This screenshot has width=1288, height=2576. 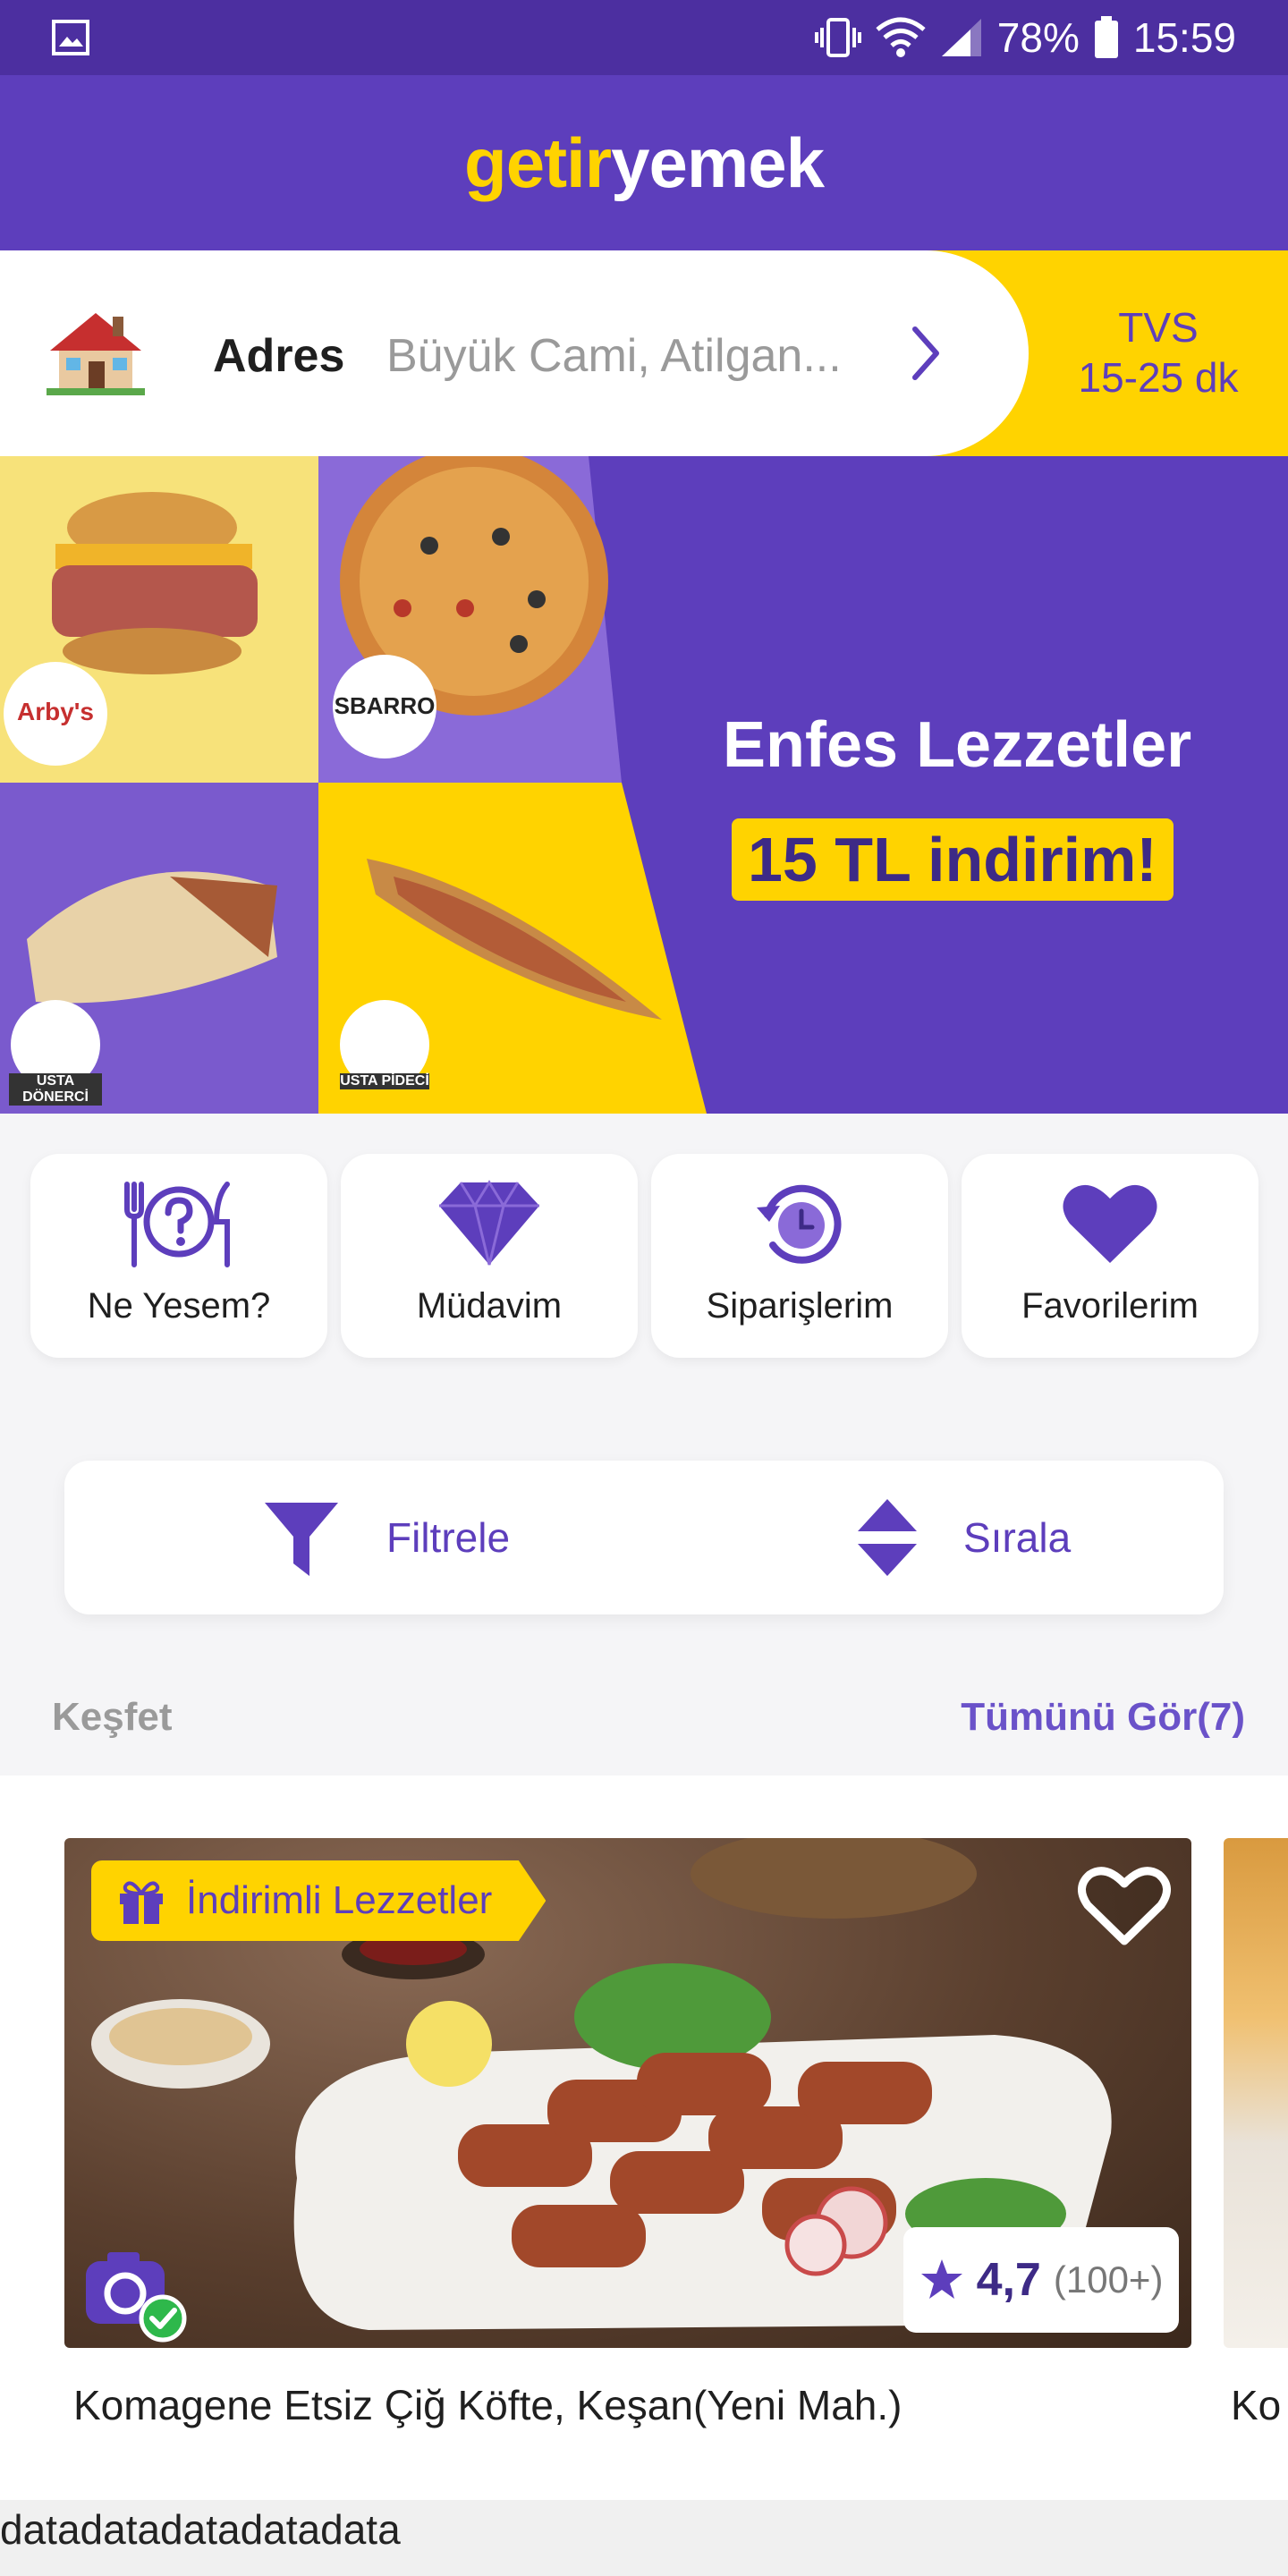 I want to click on history-icon, so click(x=799, y=1224).